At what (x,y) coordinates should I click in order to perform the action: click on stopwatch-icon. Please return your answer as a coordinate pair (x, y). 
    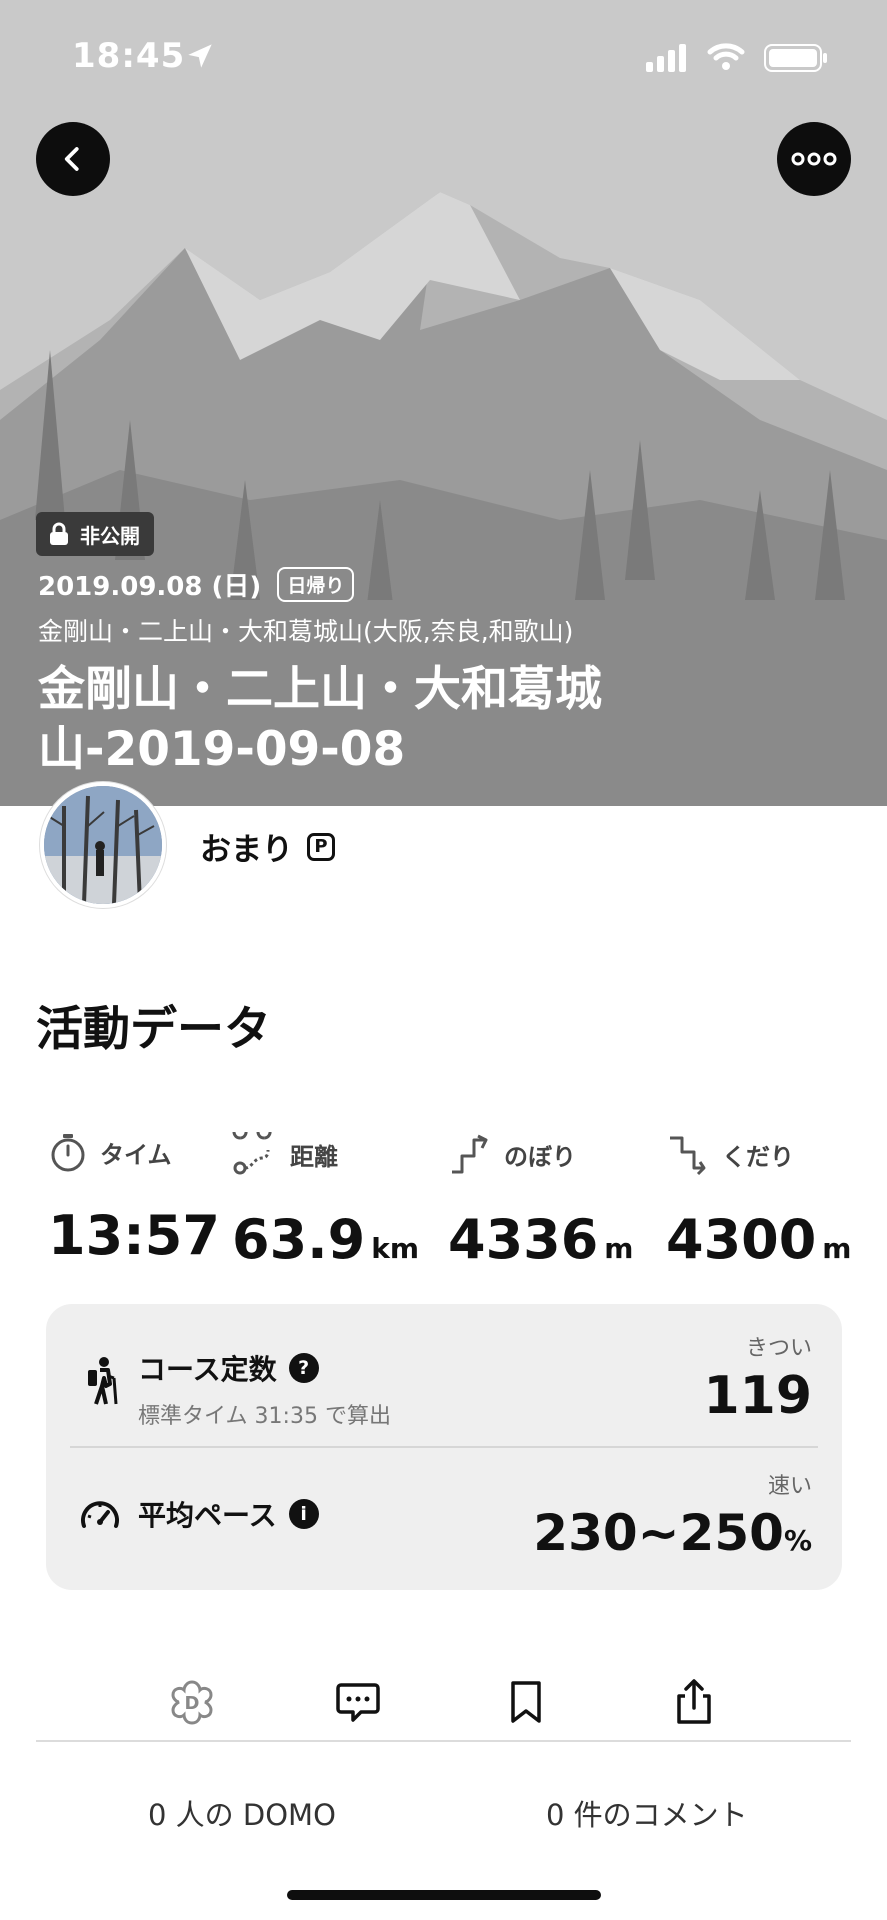
    Looking at the image, I should click on (68, 1153).